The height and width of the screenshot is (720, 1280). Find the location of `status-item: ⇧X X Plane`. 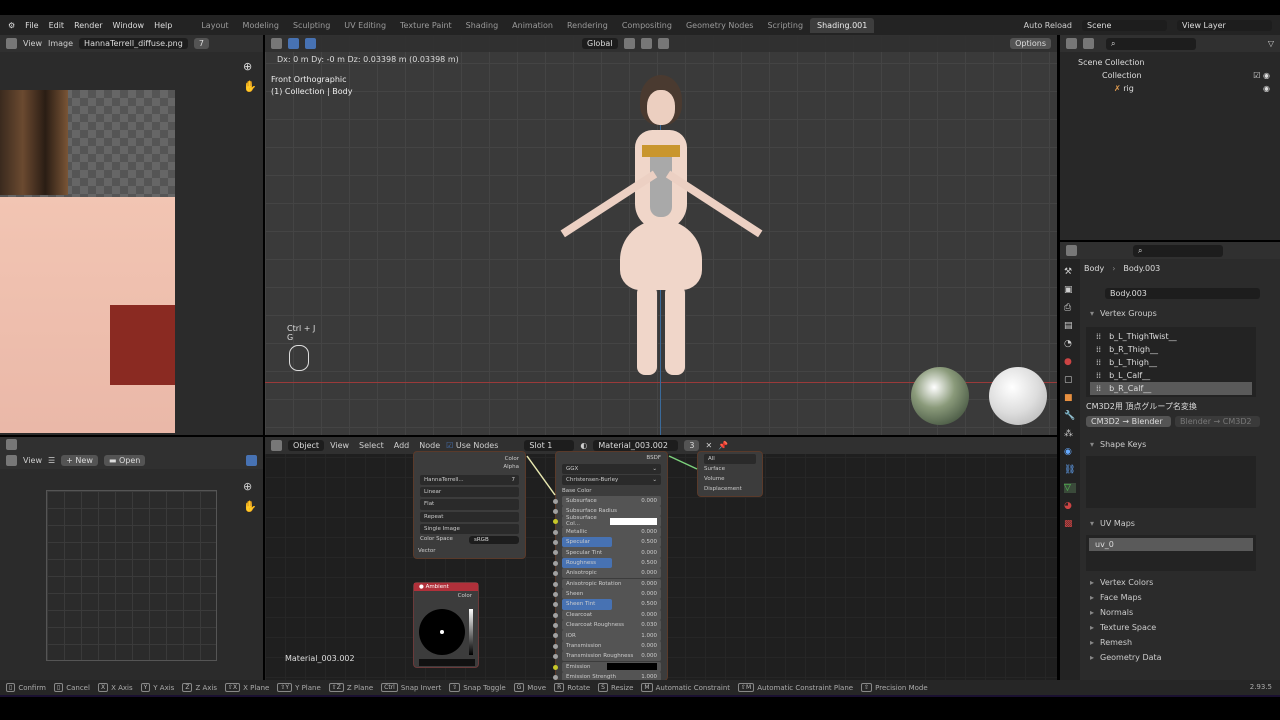

status-item: ⇧X X Plane is located at coordinates (247, 687).